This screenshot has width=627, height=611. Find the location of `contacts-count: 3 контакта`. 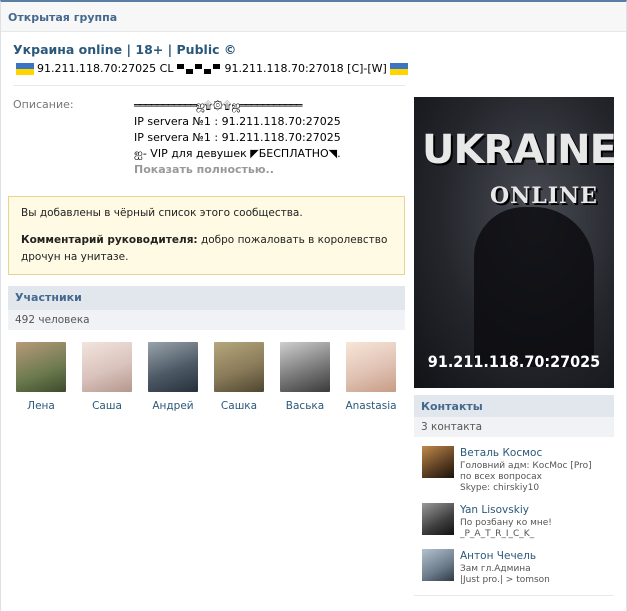

contacts-count: 3 контакта is located at coordinates (514, 427).